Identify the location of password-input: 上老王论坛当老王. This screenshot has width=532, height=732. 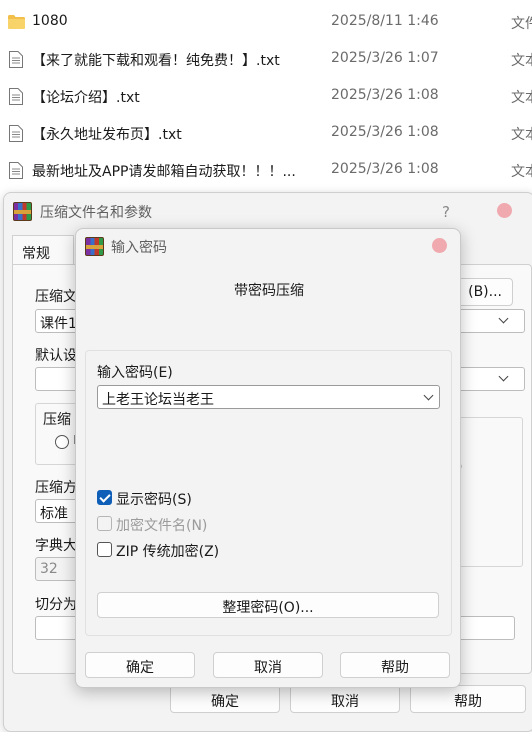
(268, 397).